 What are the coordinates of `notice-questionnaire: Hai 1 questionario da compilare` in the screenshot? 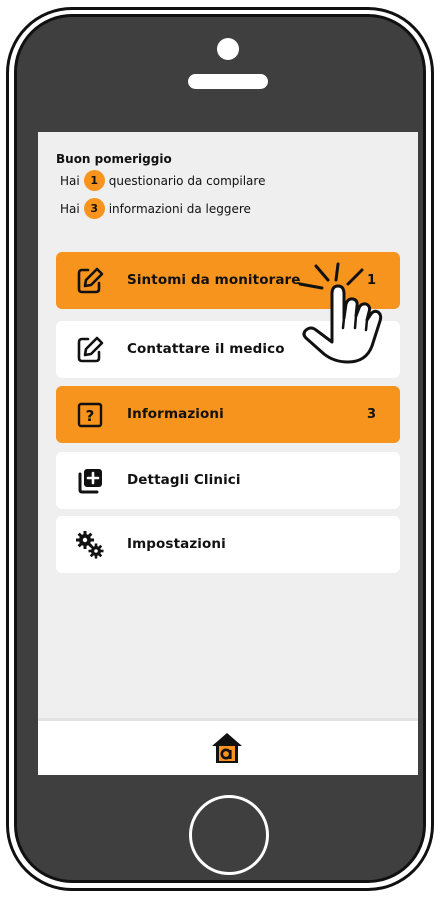 It's located at (162, 180).